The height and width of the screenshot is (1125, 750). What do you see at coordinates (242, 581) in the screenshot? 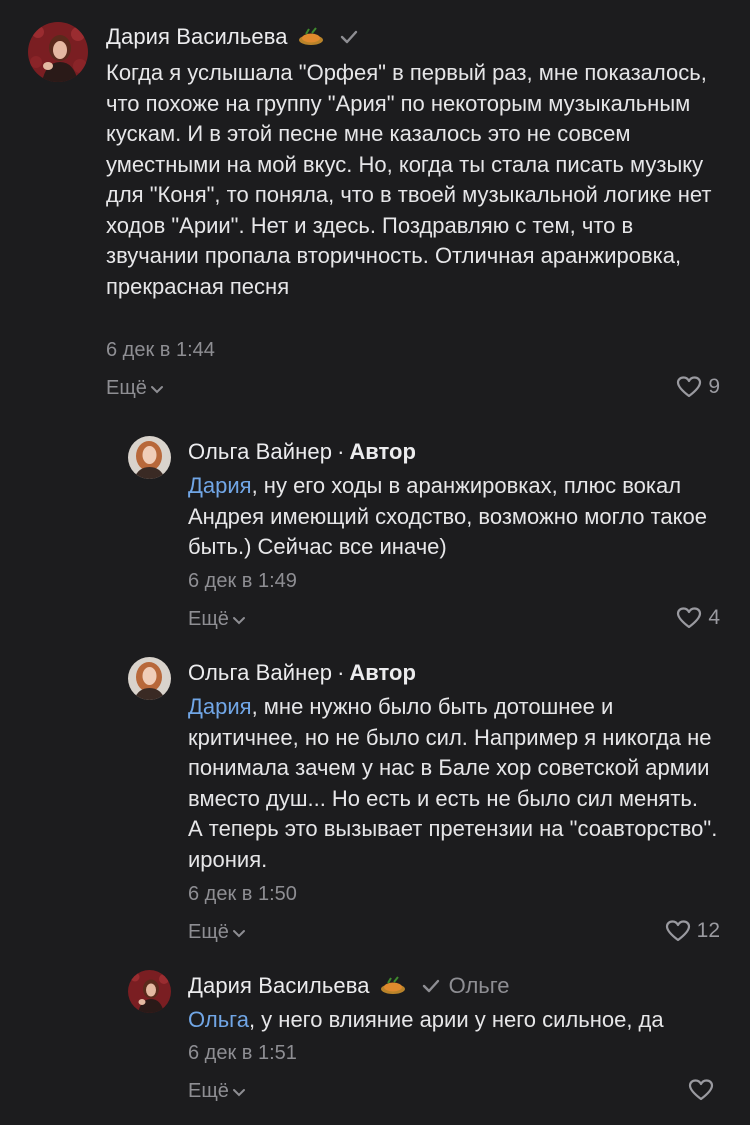
I see `comment-time: 6 дек в 1:49` at bounding box center [242, 581].